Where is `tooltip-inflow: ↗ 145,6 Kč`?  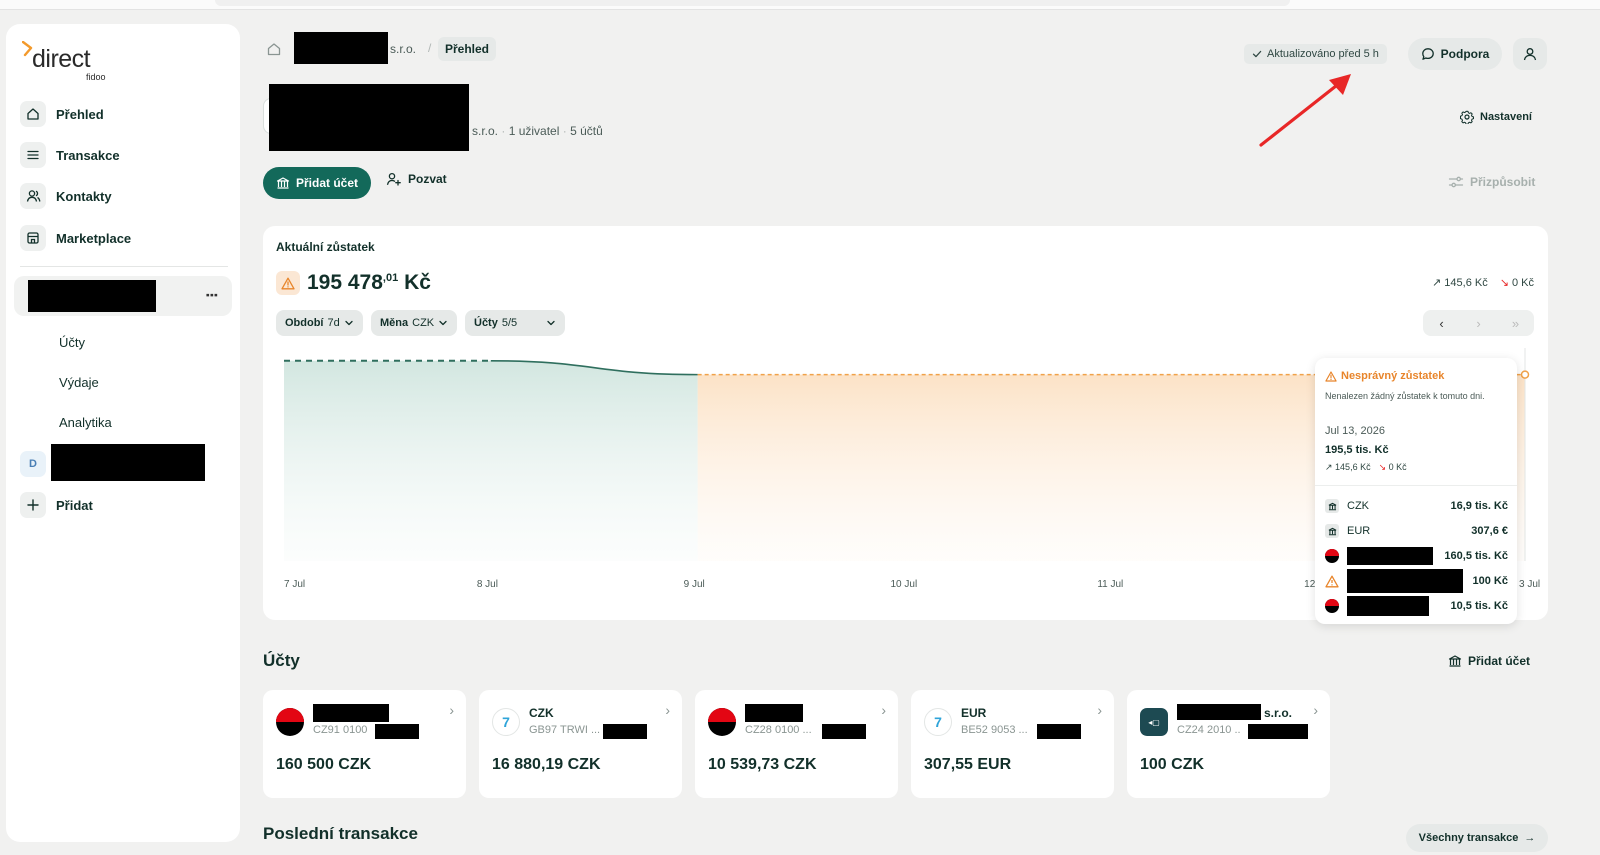 tooltip-inflow: ↗ 145,6 Kč is located at coordinates (1348, 467).